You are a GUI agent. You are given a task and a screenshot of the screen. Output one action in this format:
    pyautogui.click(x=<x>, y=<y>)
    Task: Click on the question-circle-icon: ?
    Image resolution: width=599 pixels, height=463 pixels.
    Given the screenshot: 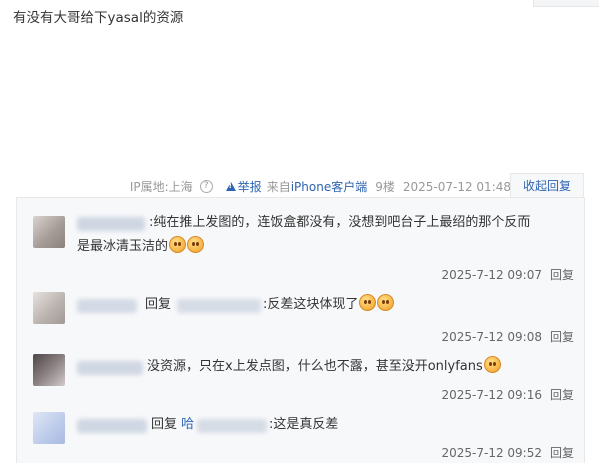 What is the action you would take?
    pyautogui.click(x=206, y=186)
    